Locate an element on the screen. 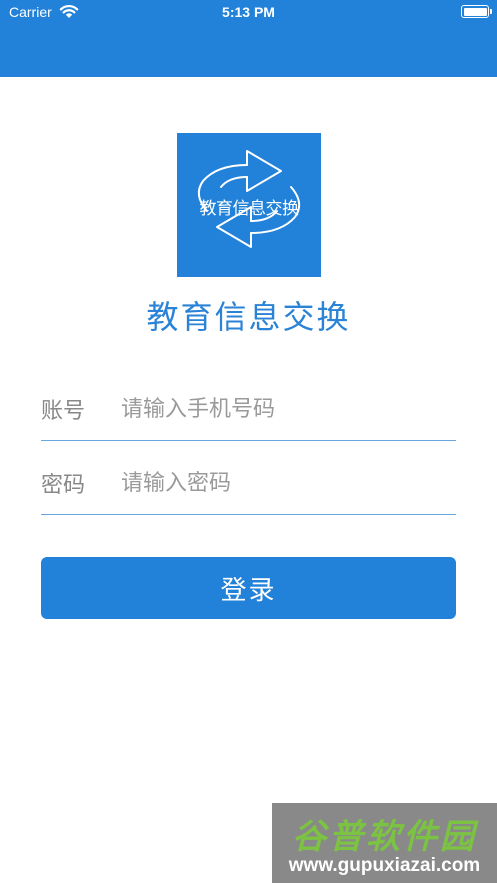  navigation-header: Carrier 5:13 PM is located at coordinates (248, 38).